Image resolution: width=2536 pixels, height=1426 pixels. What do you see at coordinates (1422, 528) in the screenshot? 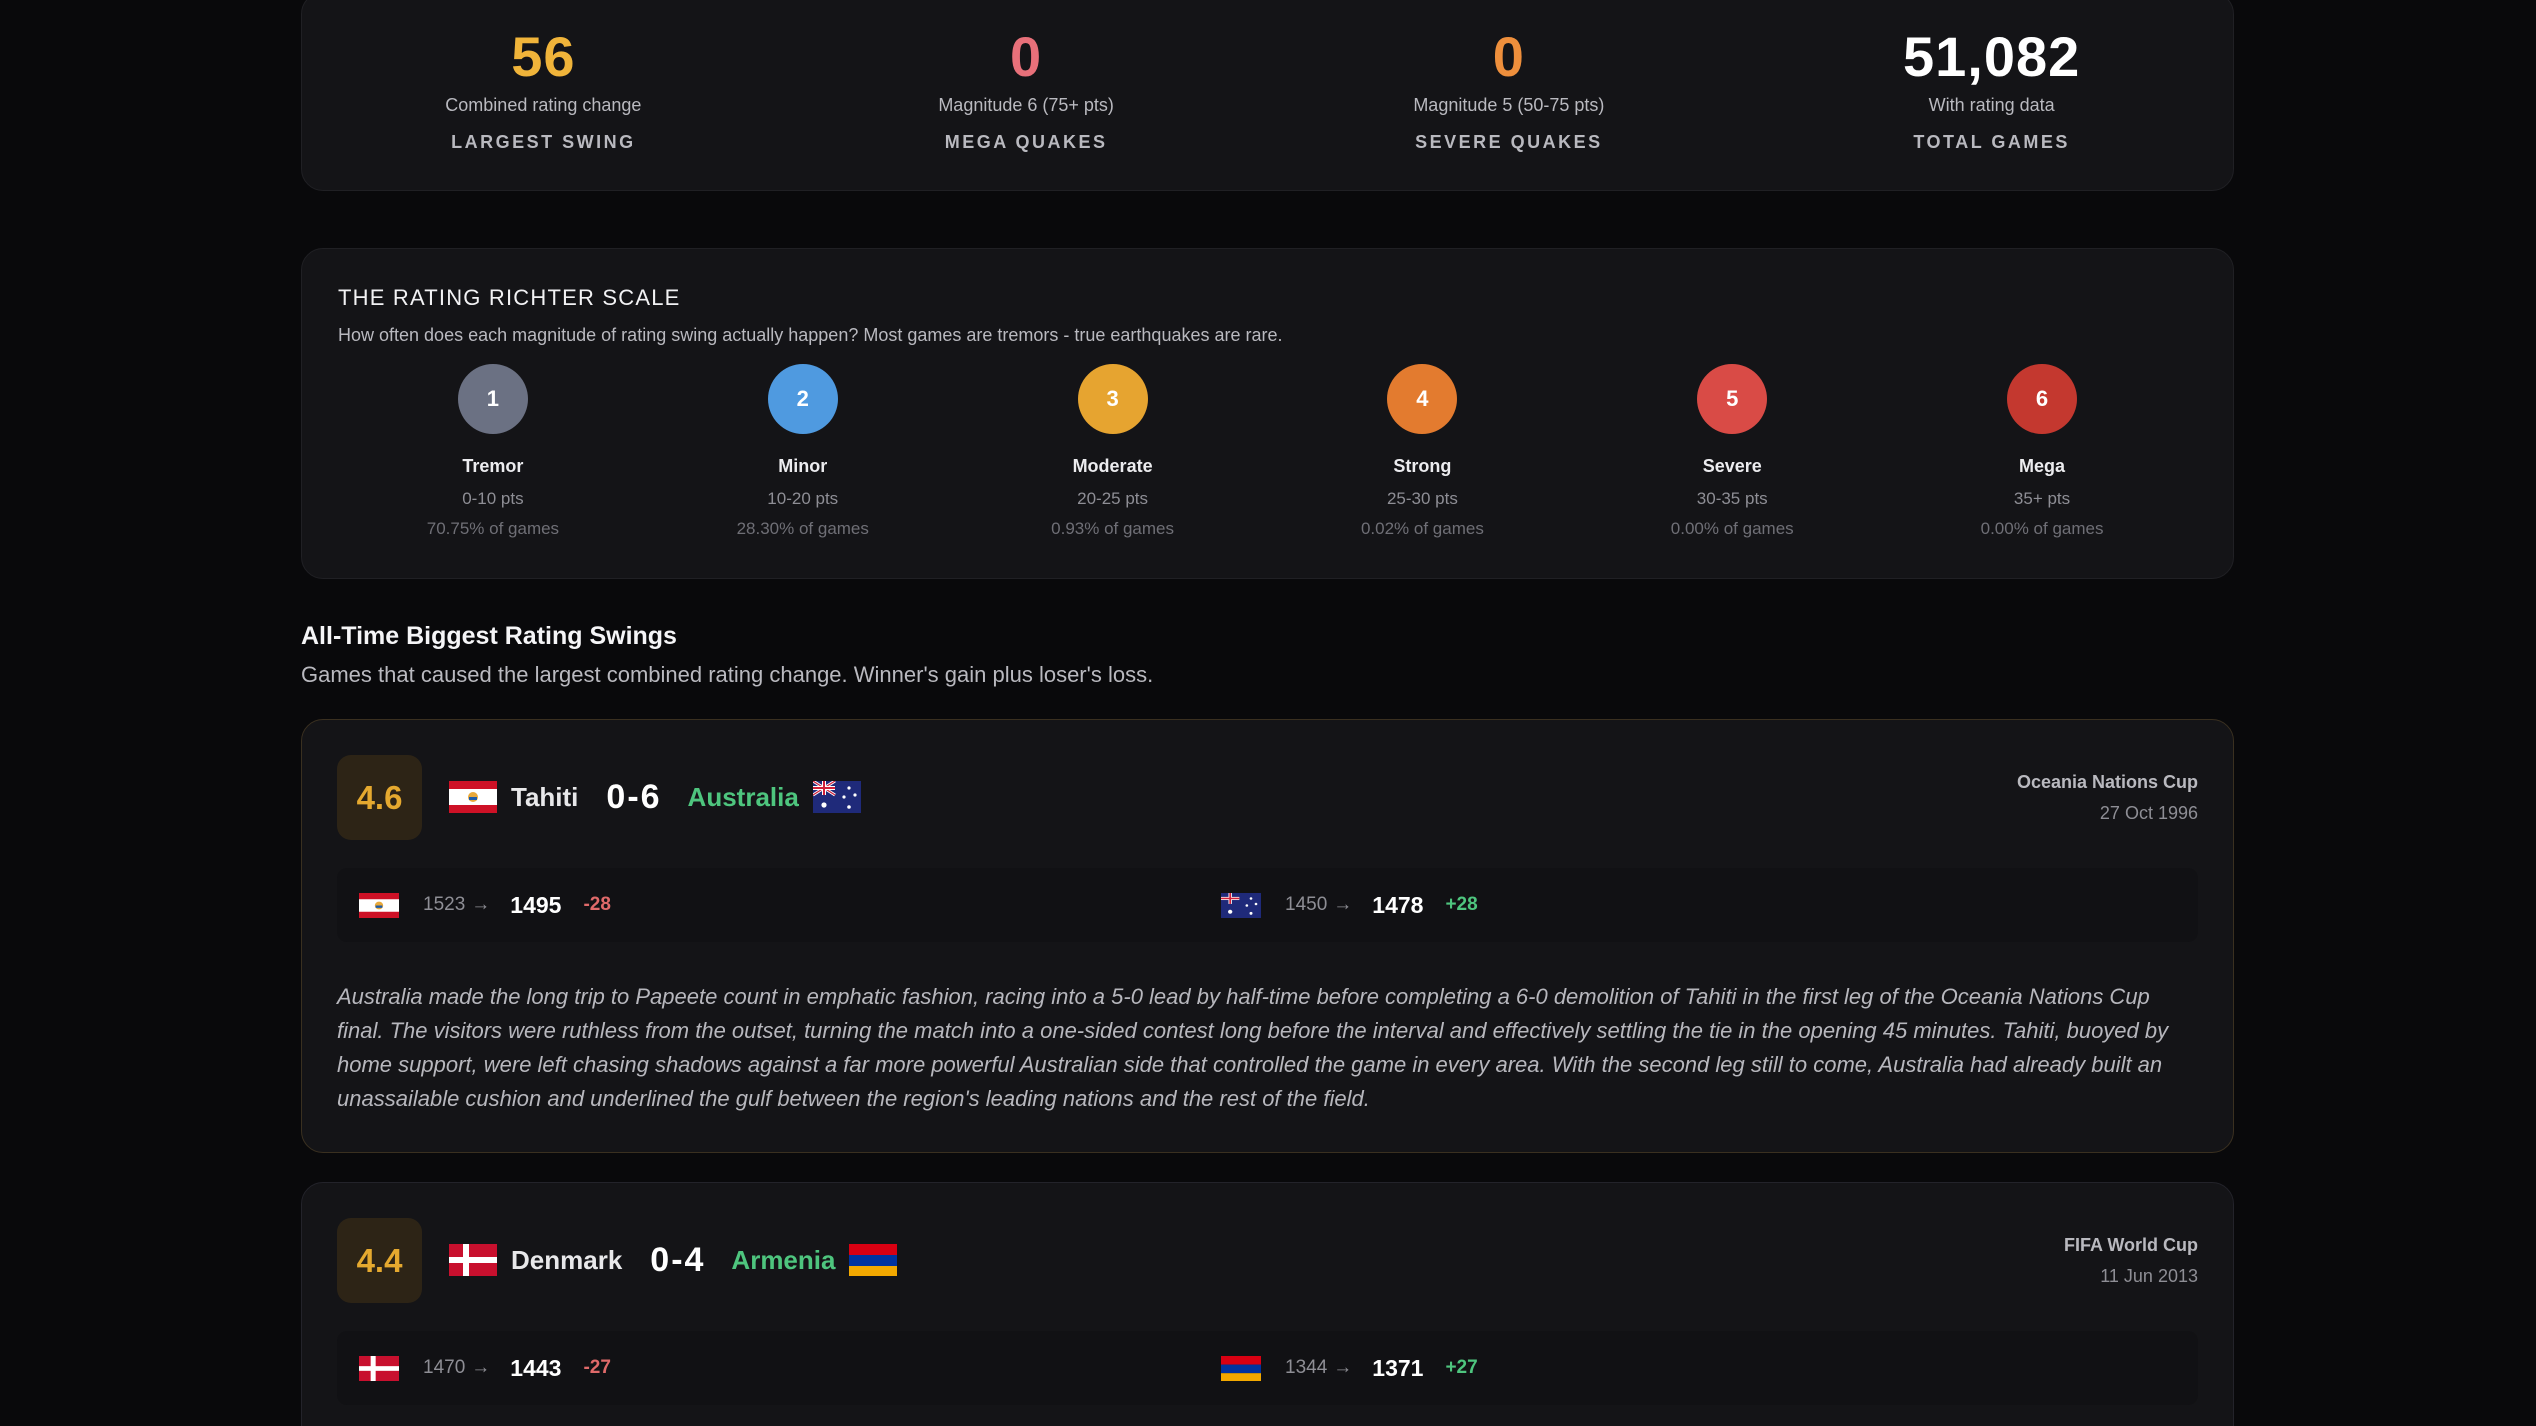
I see `level-percentage: 0.02% of games` at bounding box center [1422, 528].